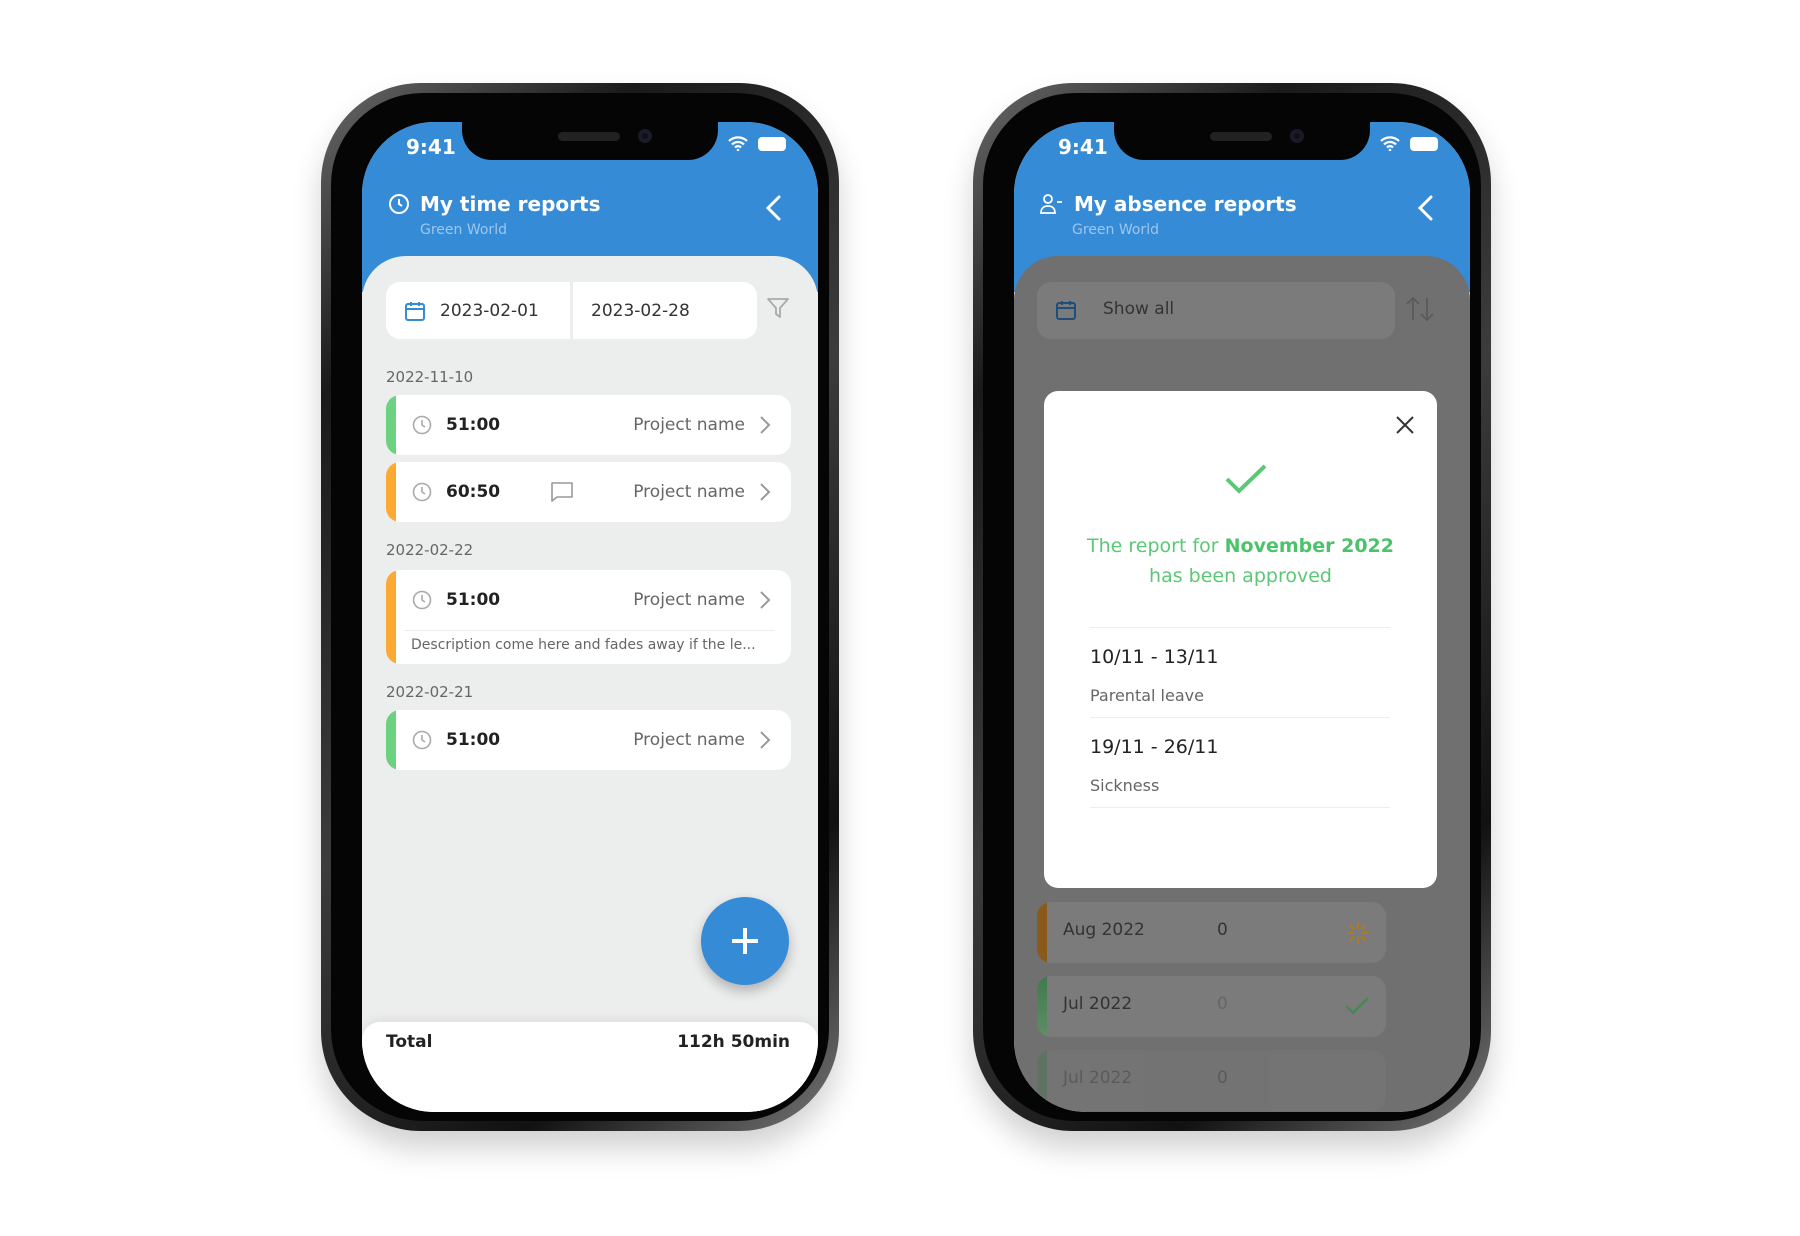  I want to click on absence-type: Sickness, so click(1125, 785).